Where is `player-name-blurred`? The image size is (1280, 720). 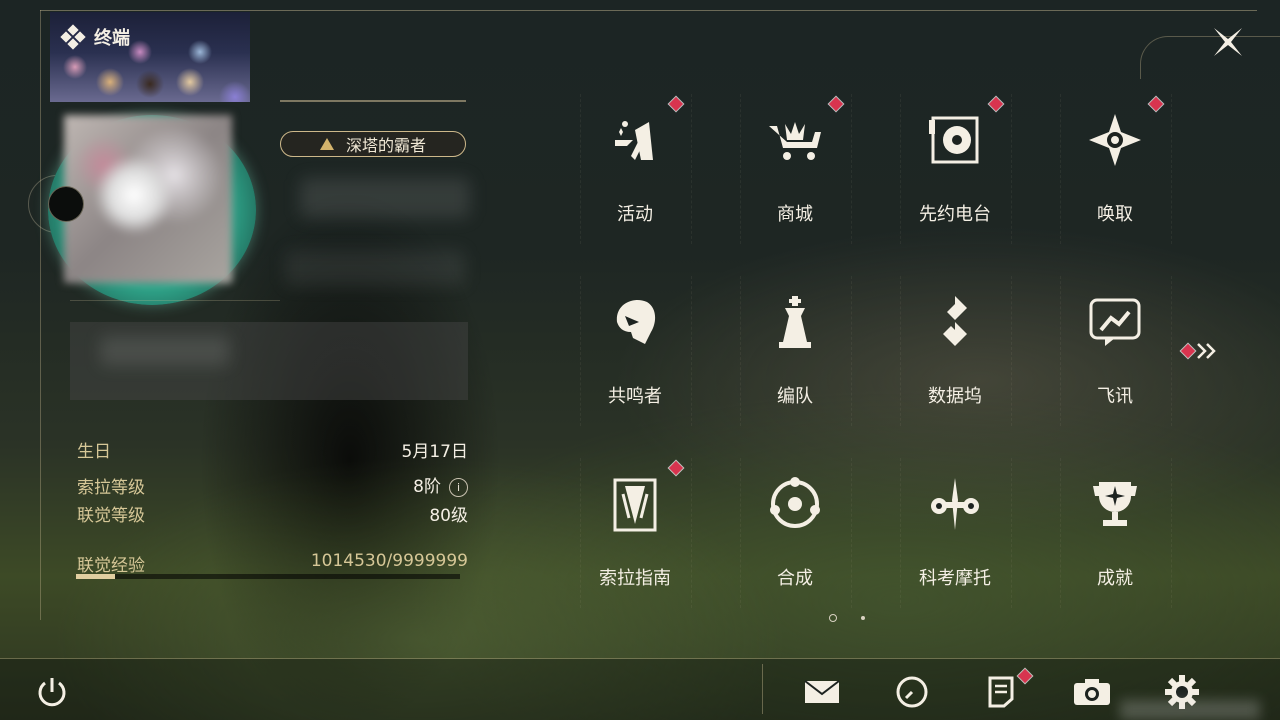 player-name-blurred is located at coordinates (385, 198).